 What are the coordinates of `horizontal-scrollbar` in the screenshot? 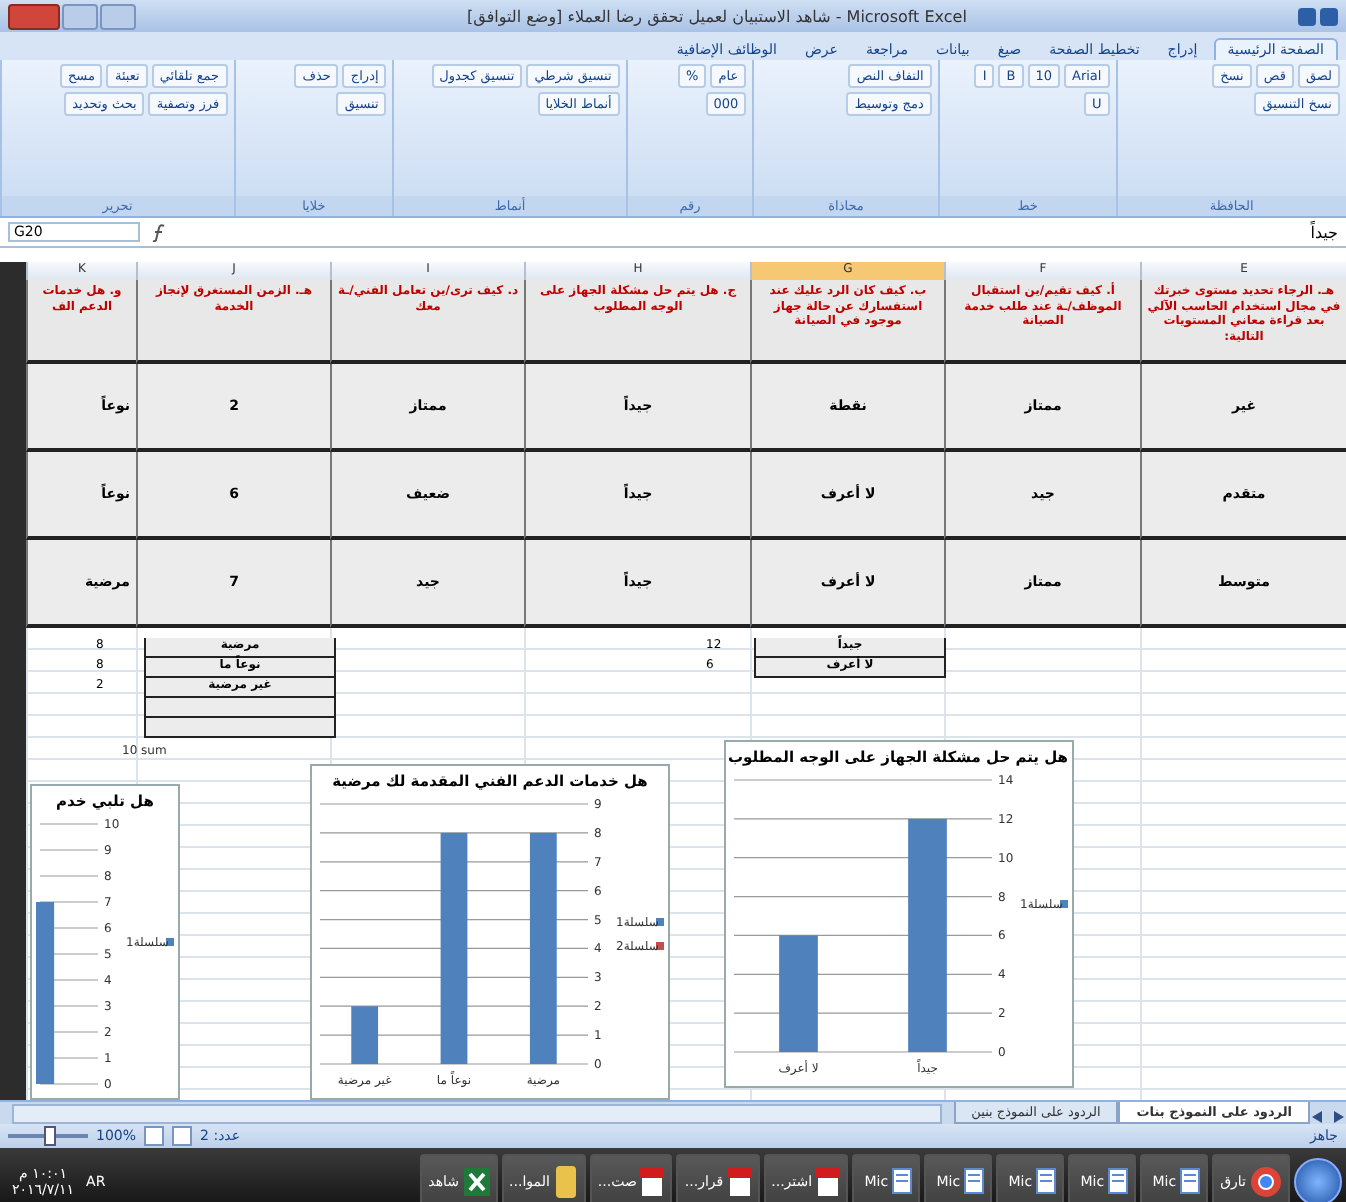 It's located at (477, 1114).